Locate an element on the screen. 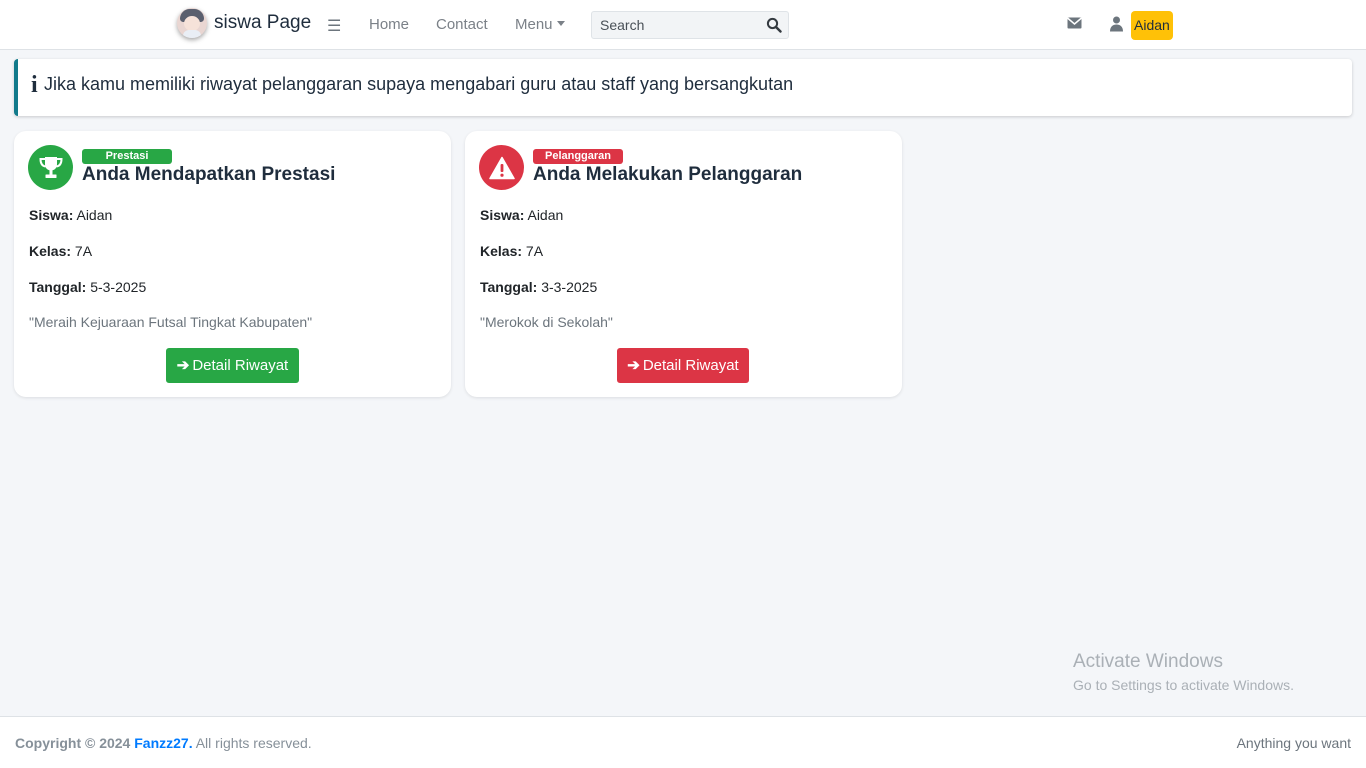 This screenshot has width=1366, height=768. brand-link: siswa Page is located at coordinates (244, 23).